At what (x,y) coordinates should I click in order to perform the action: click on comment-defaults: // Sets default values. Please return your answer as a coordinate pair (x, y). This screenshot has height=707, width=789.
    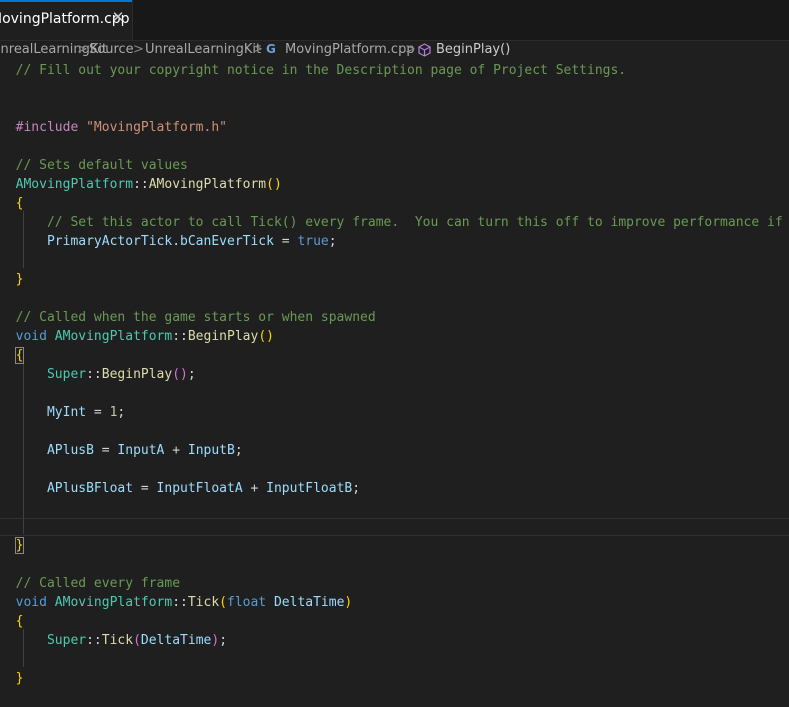
    Looking at the image, I should click on (101, 165).